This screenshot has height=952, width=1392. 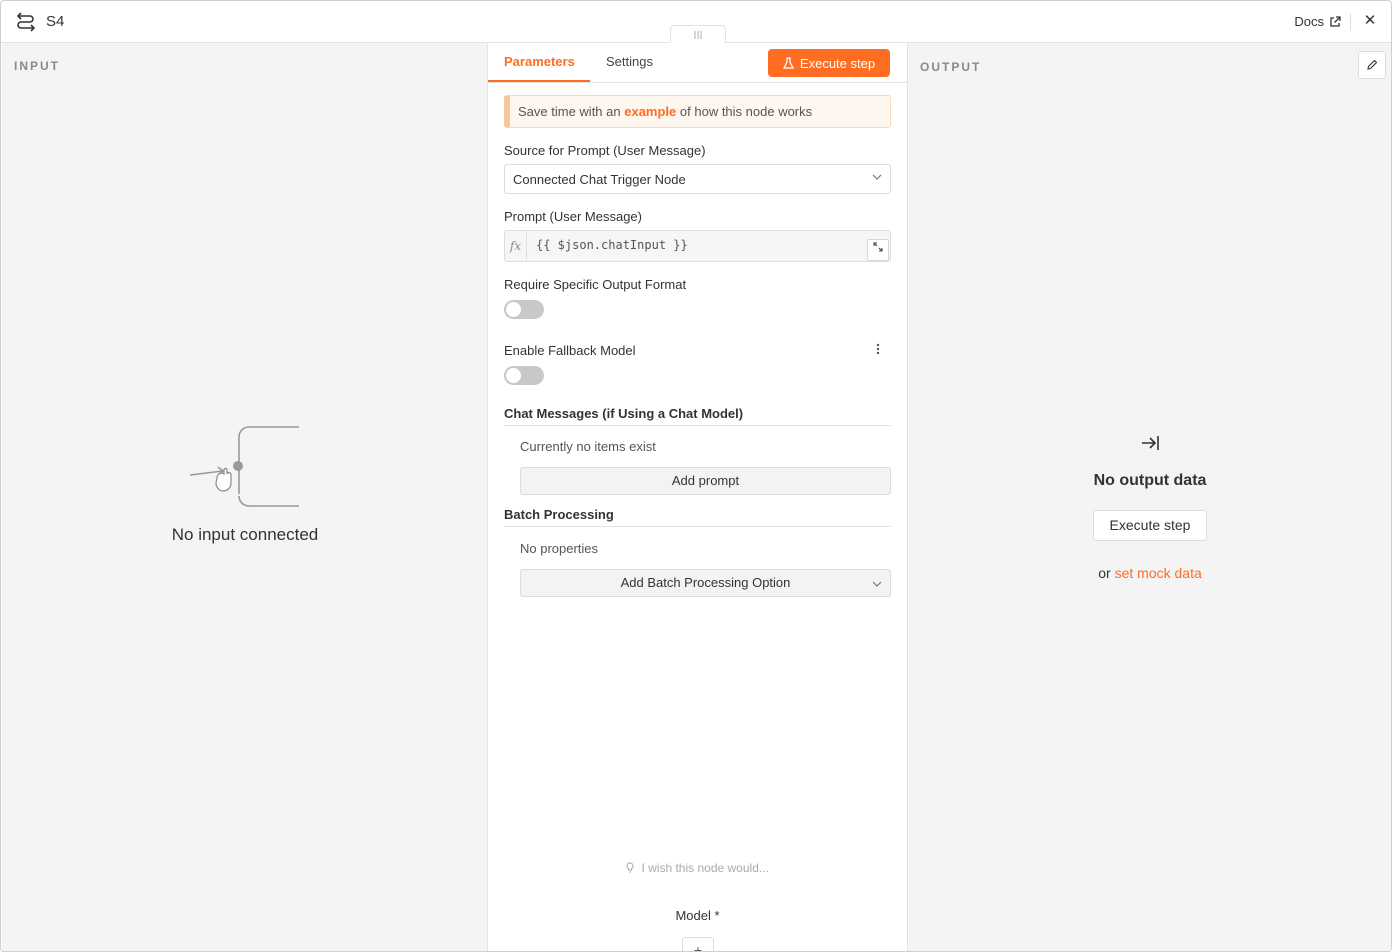 I want to click on edit-output-button, so click(x=1372, y=65).